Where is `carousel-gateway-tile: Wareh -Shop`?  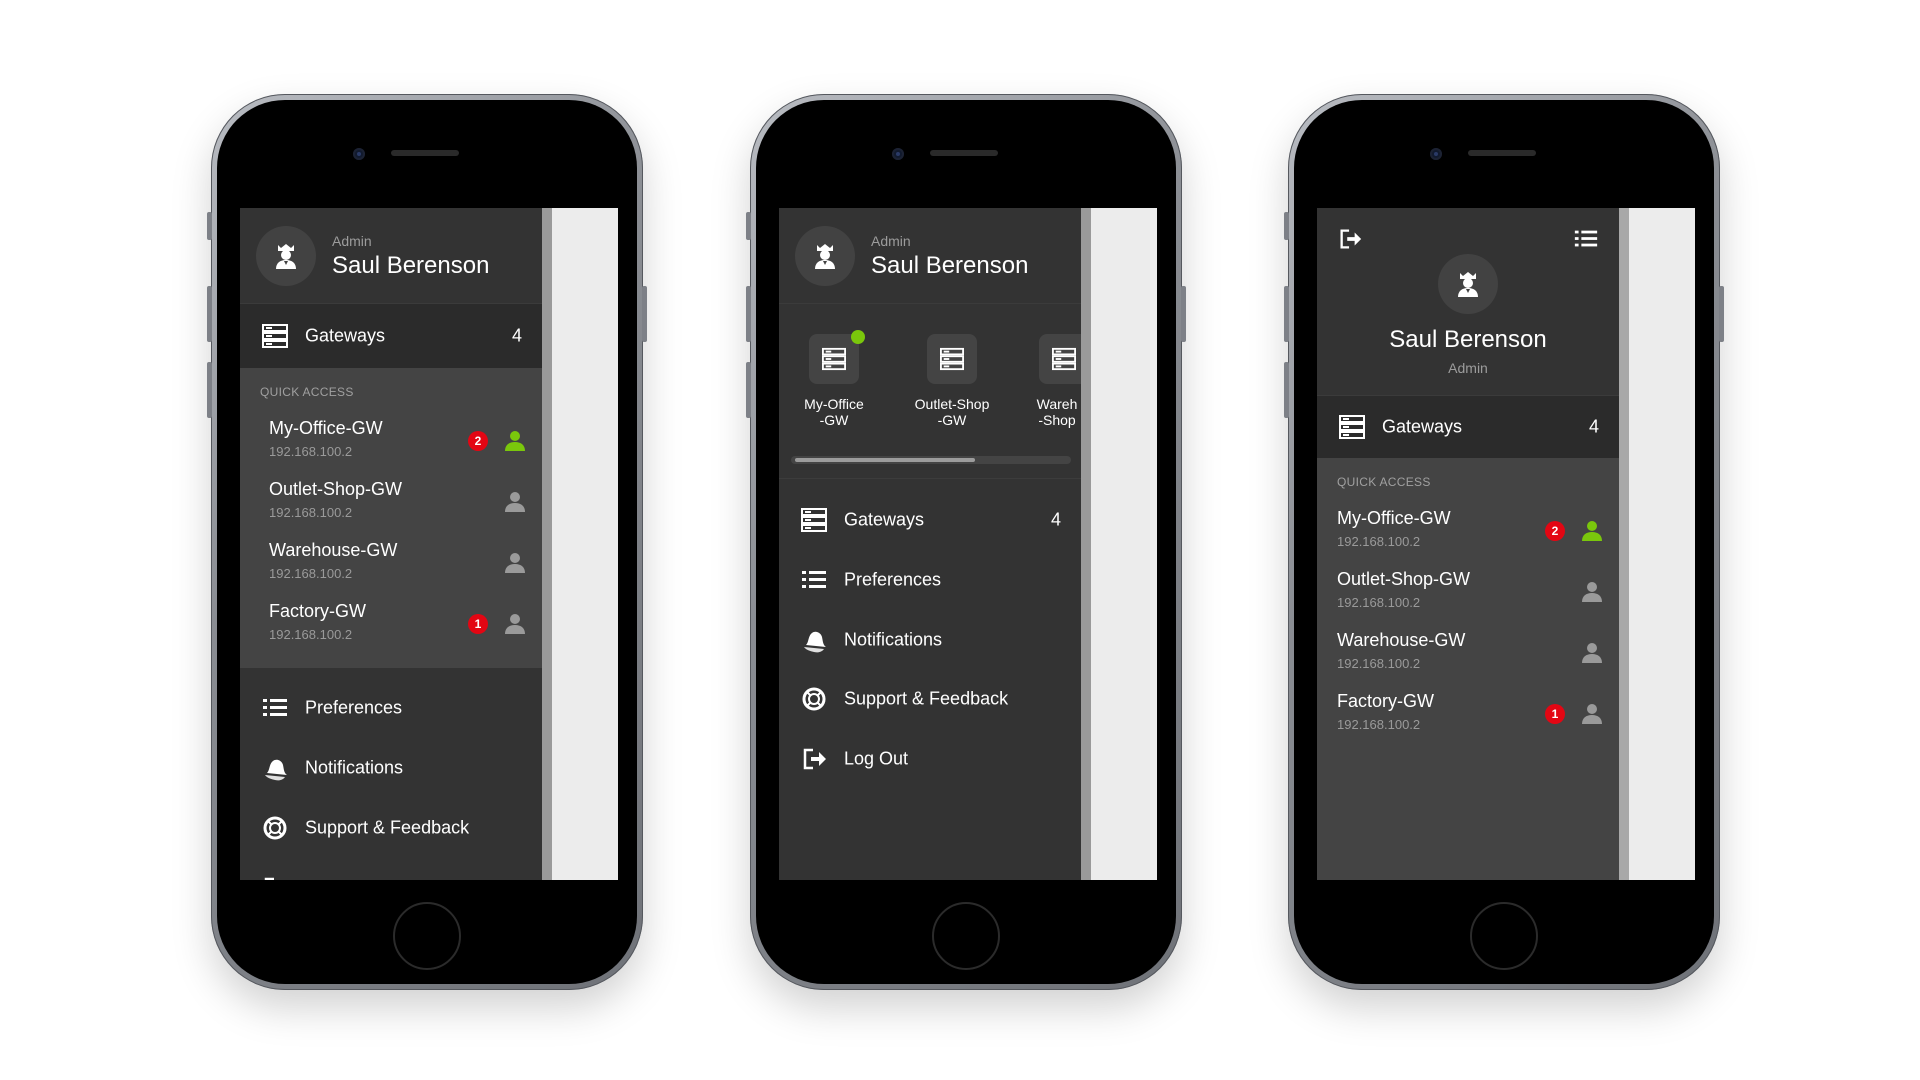 carousel-gateway-tile: Wareh -Shop is located at coordinates (1049, 384).